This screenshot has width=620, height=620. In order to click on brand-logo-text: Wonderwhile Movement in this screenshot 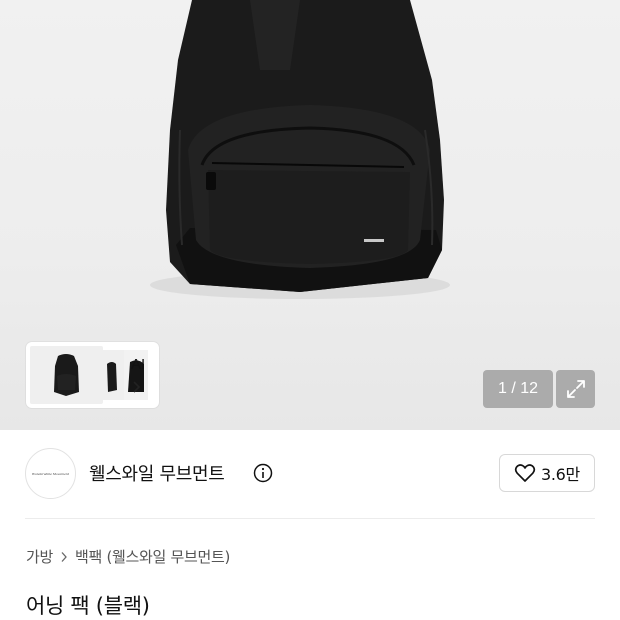, I will do `click(50, 473)`.